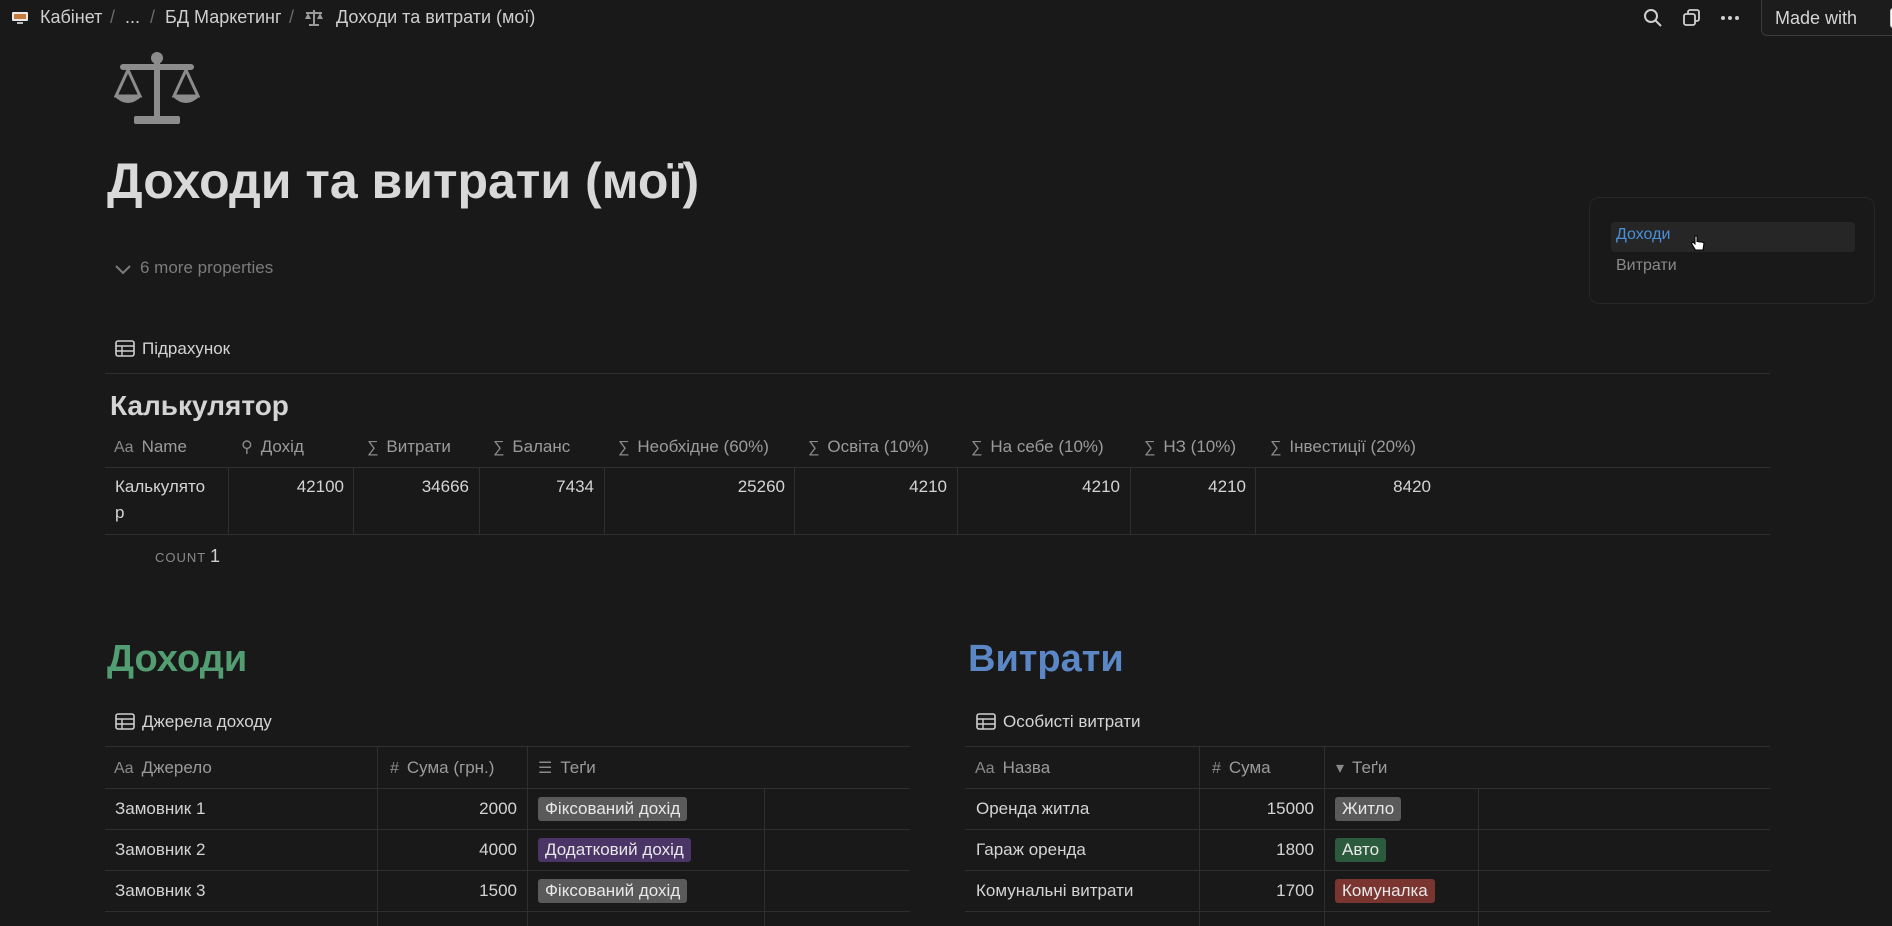  I want to click on multiselect-list-icon: ☰, so click(545, 768).